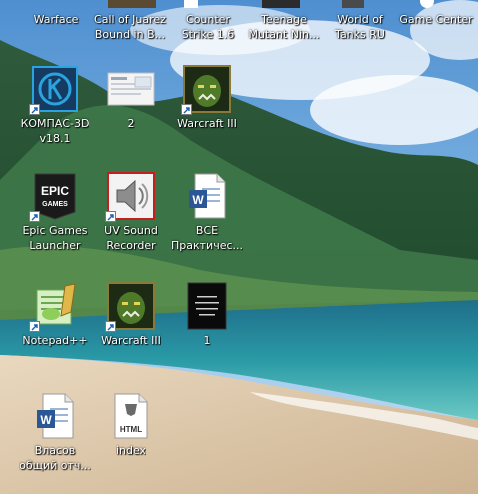 The width and height of the screenshot is (478, 494). I want to click on desktop-icon-notepad-plus-plus: Notepad++, so click(55, 315).